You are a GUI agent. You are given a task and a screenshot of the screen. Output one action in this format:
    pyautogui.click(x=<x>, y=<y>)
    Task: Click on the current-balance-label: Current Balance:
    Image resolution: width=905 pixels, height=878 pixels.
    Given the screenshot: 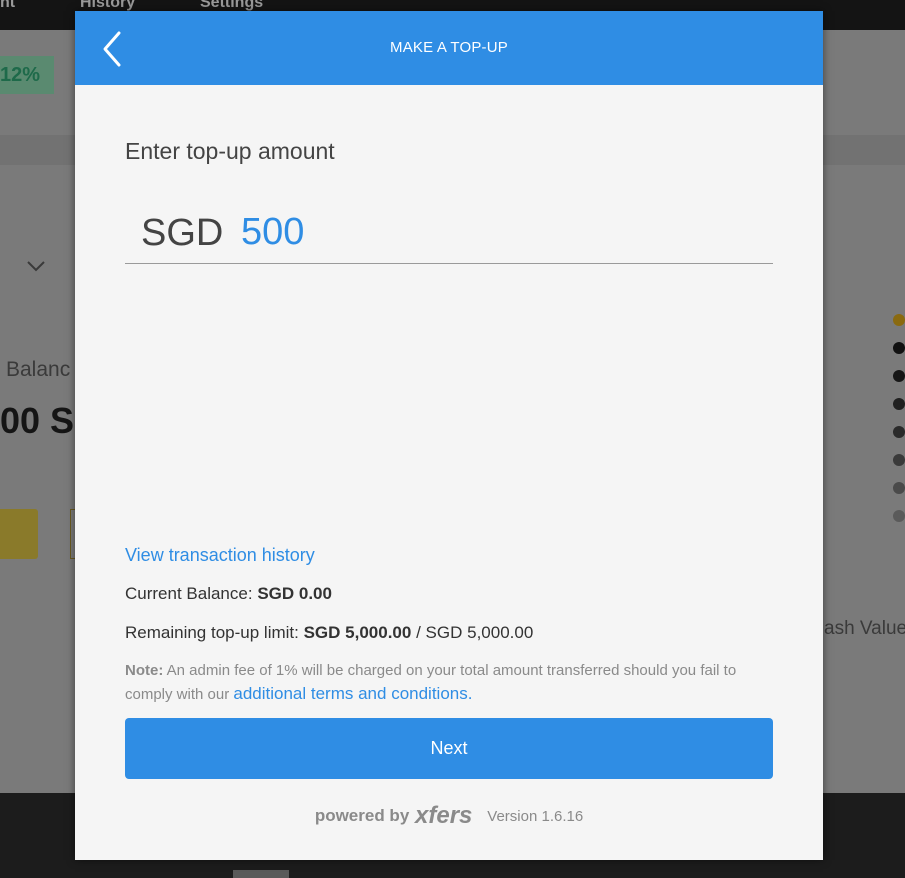 What is the action you would take?
    pyautogui.click(x=189, y=593)
    